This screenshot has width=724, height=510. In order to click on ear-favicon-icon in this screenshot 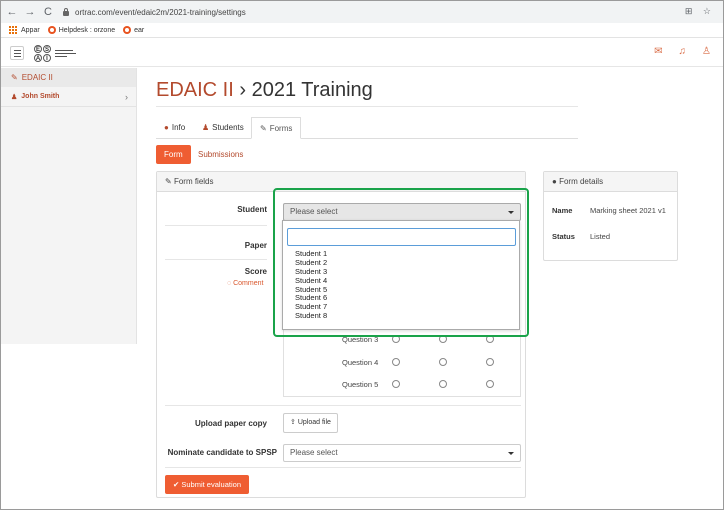, I will do `click(127, 30)`.